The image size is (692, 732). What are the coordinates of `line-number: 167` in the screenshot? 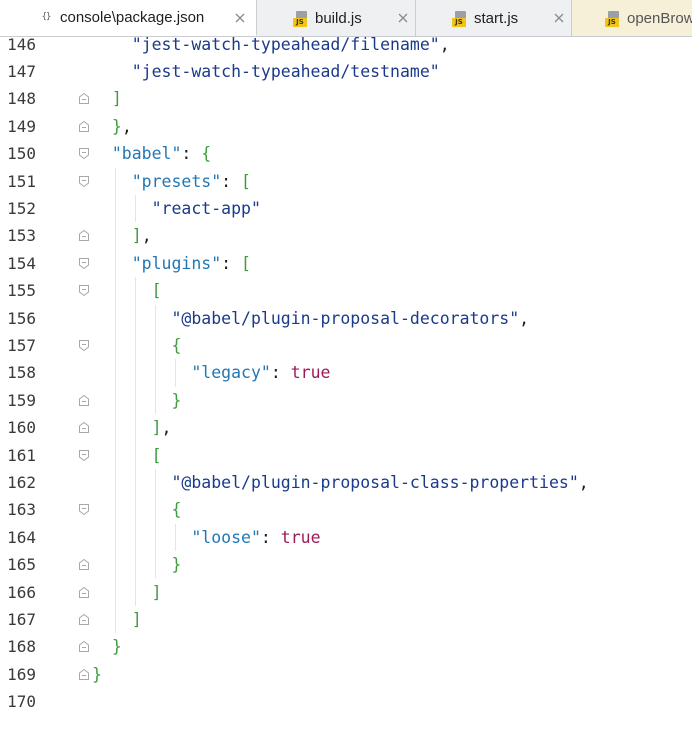 It's located at (21, 619).